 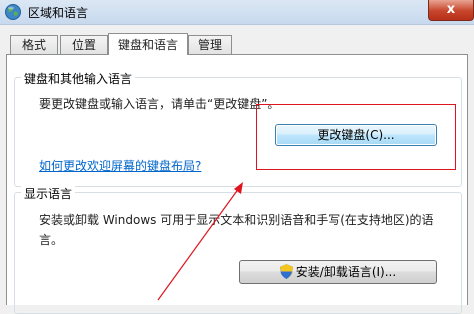 I want to click on keyboards-group-title: 键盘和其他输入语言, so click(x=78, y=78).